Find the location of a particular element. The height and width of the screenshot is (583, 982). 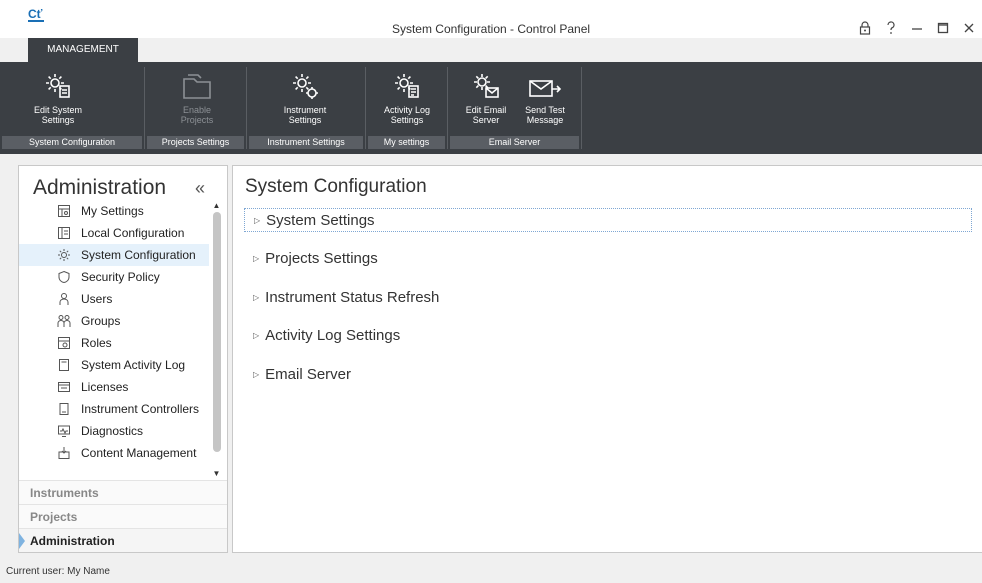

sidebar-item-security-policy: Security Policy is located at coordinates (114, 277).